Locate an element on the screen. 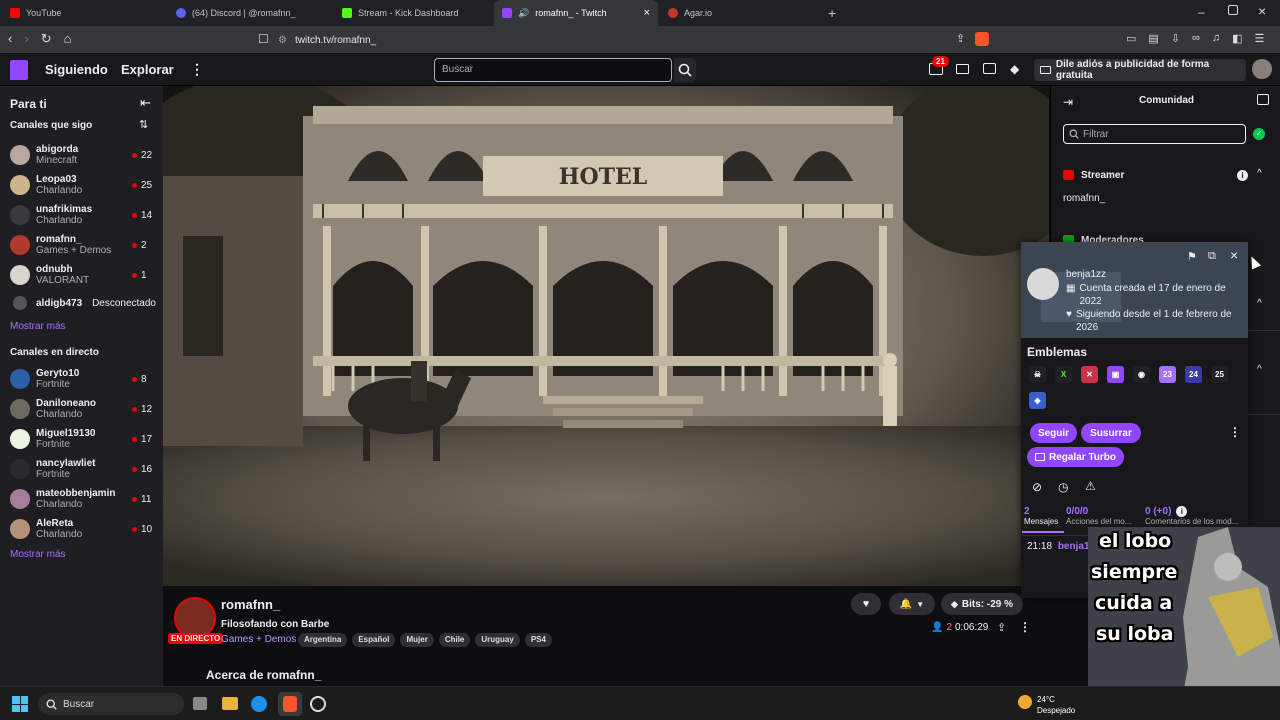 This screenshot has width=1280, height=720. chat-settings-icon is located at coordinates (1263, 99).